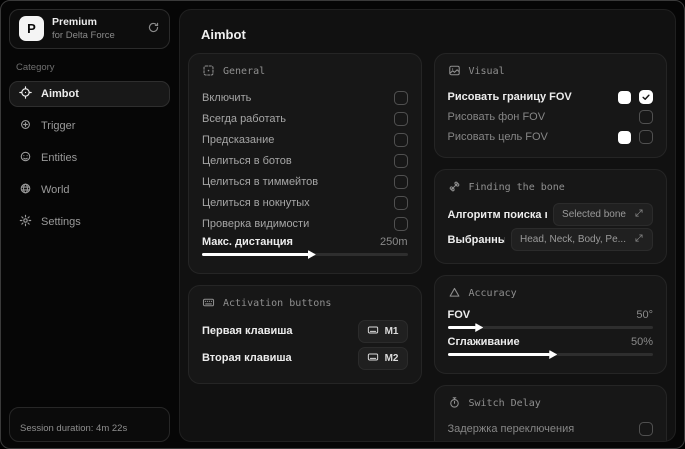  What do you see at coordinates (486, 71) in the screenshot?
I see `visual-card-title: Visual` at bounding box center [486, 71].